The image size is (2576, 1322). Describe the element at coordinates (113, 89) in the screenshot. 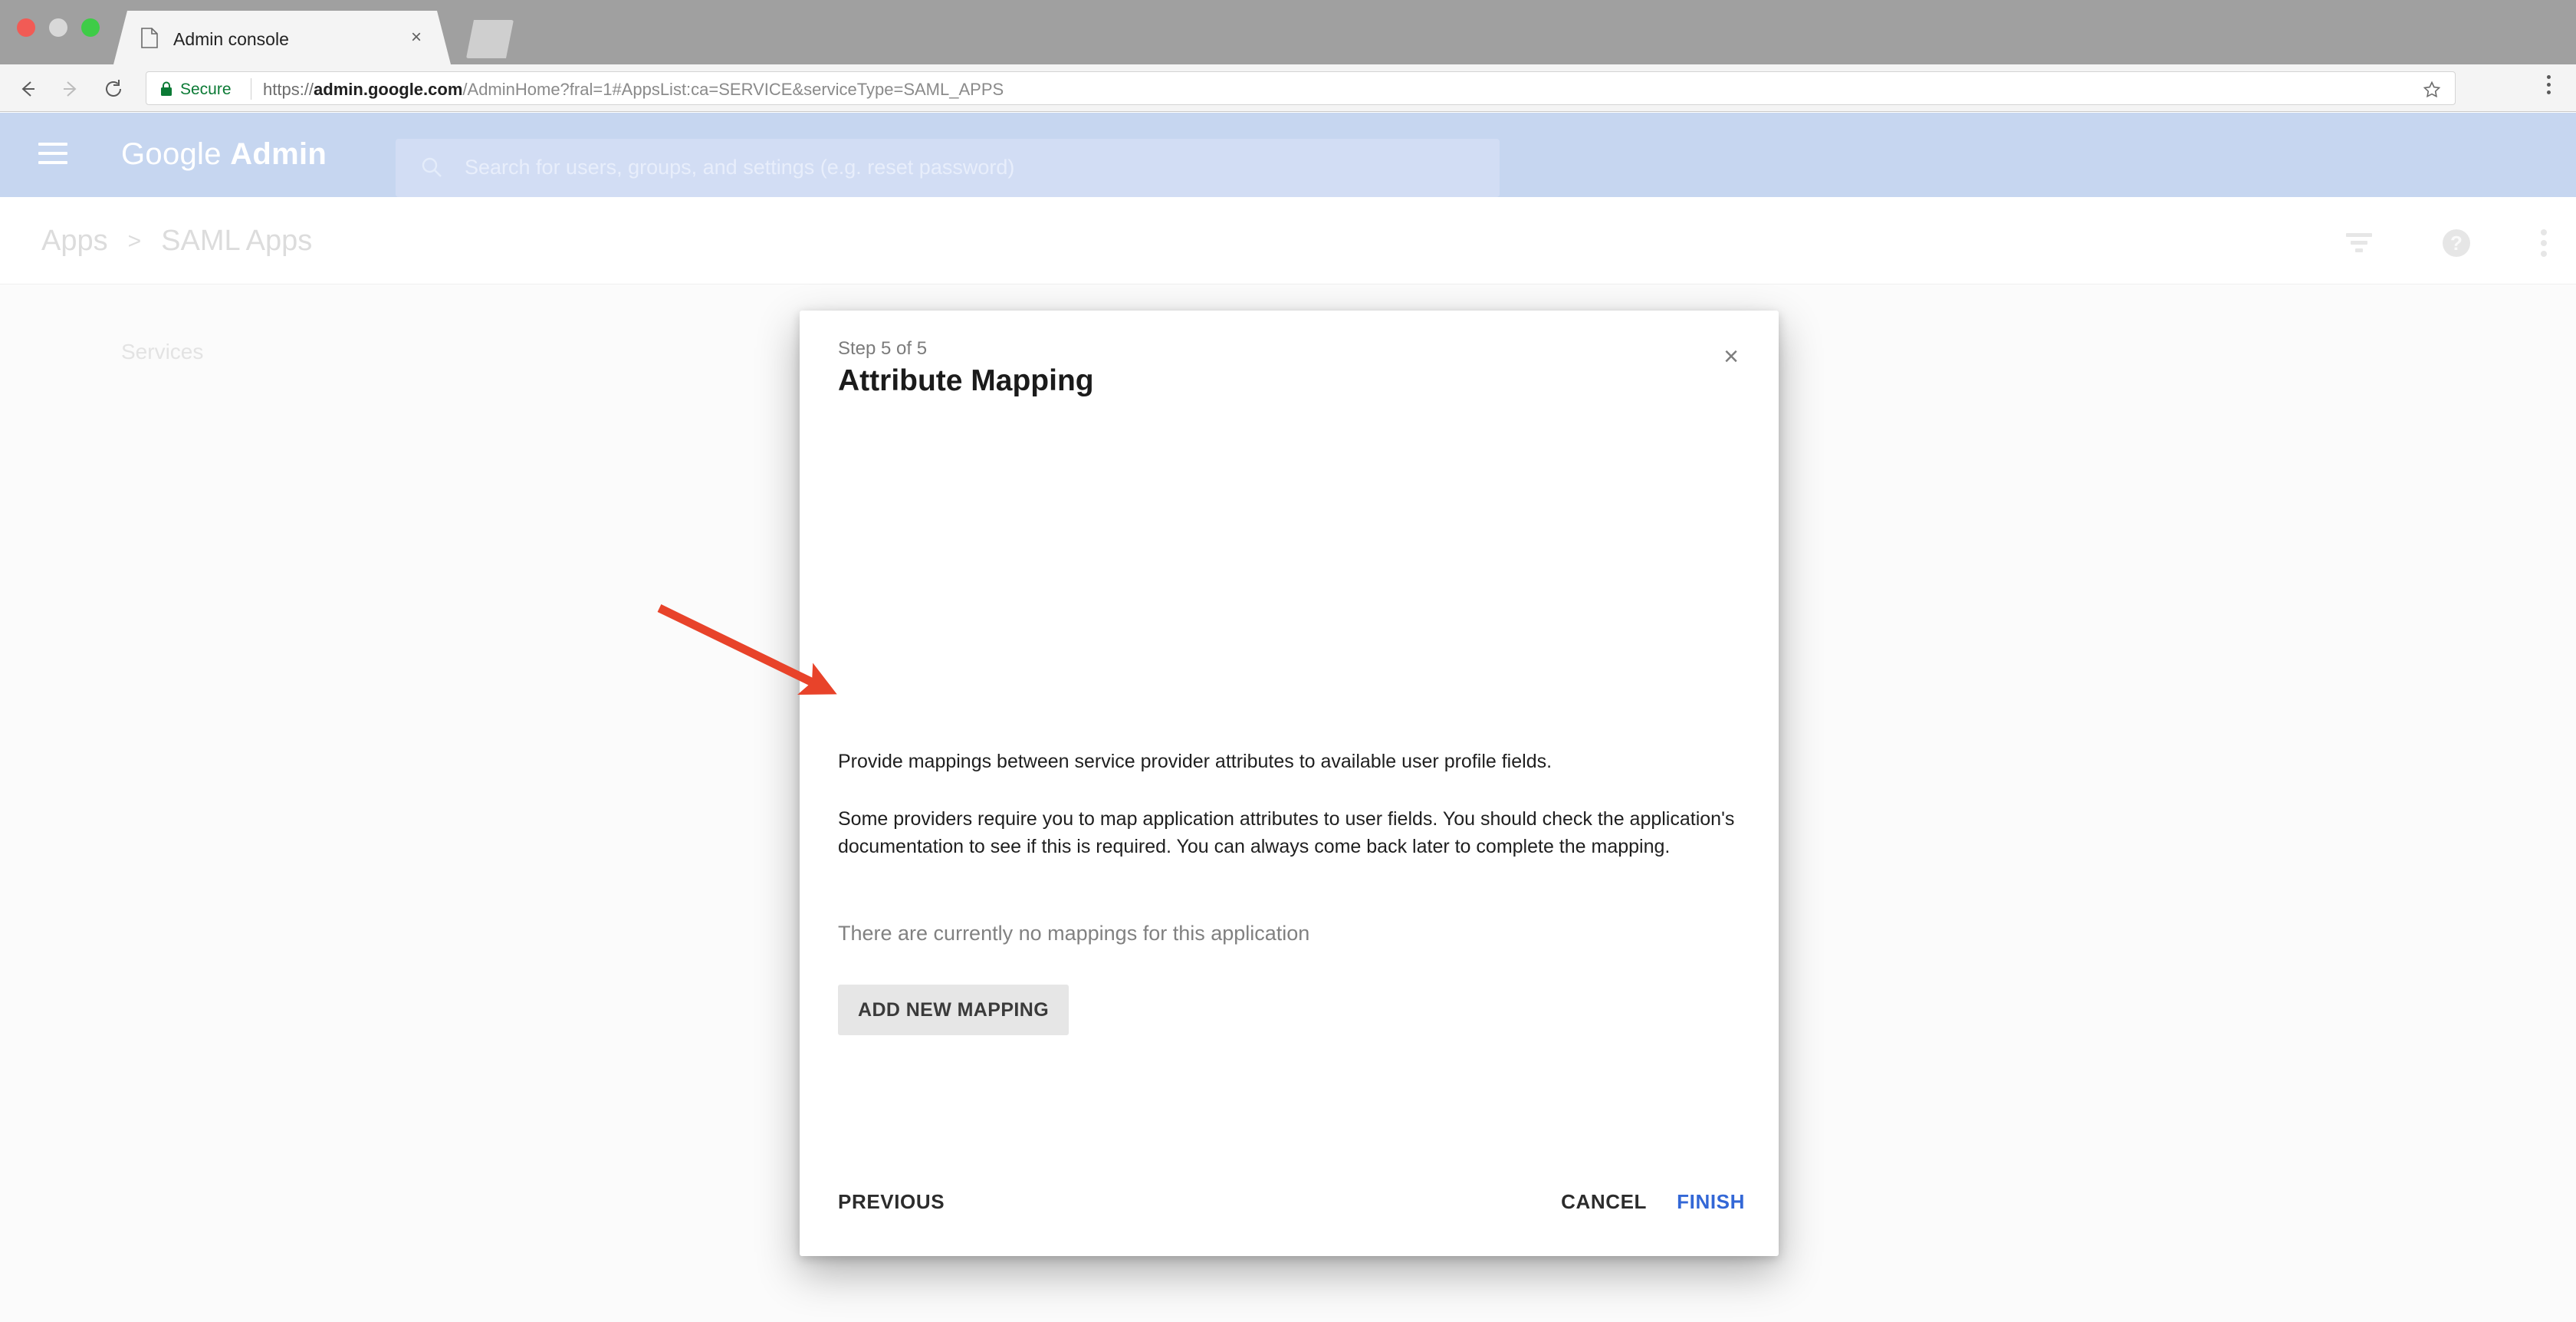

I see `reload-icon` at that location.